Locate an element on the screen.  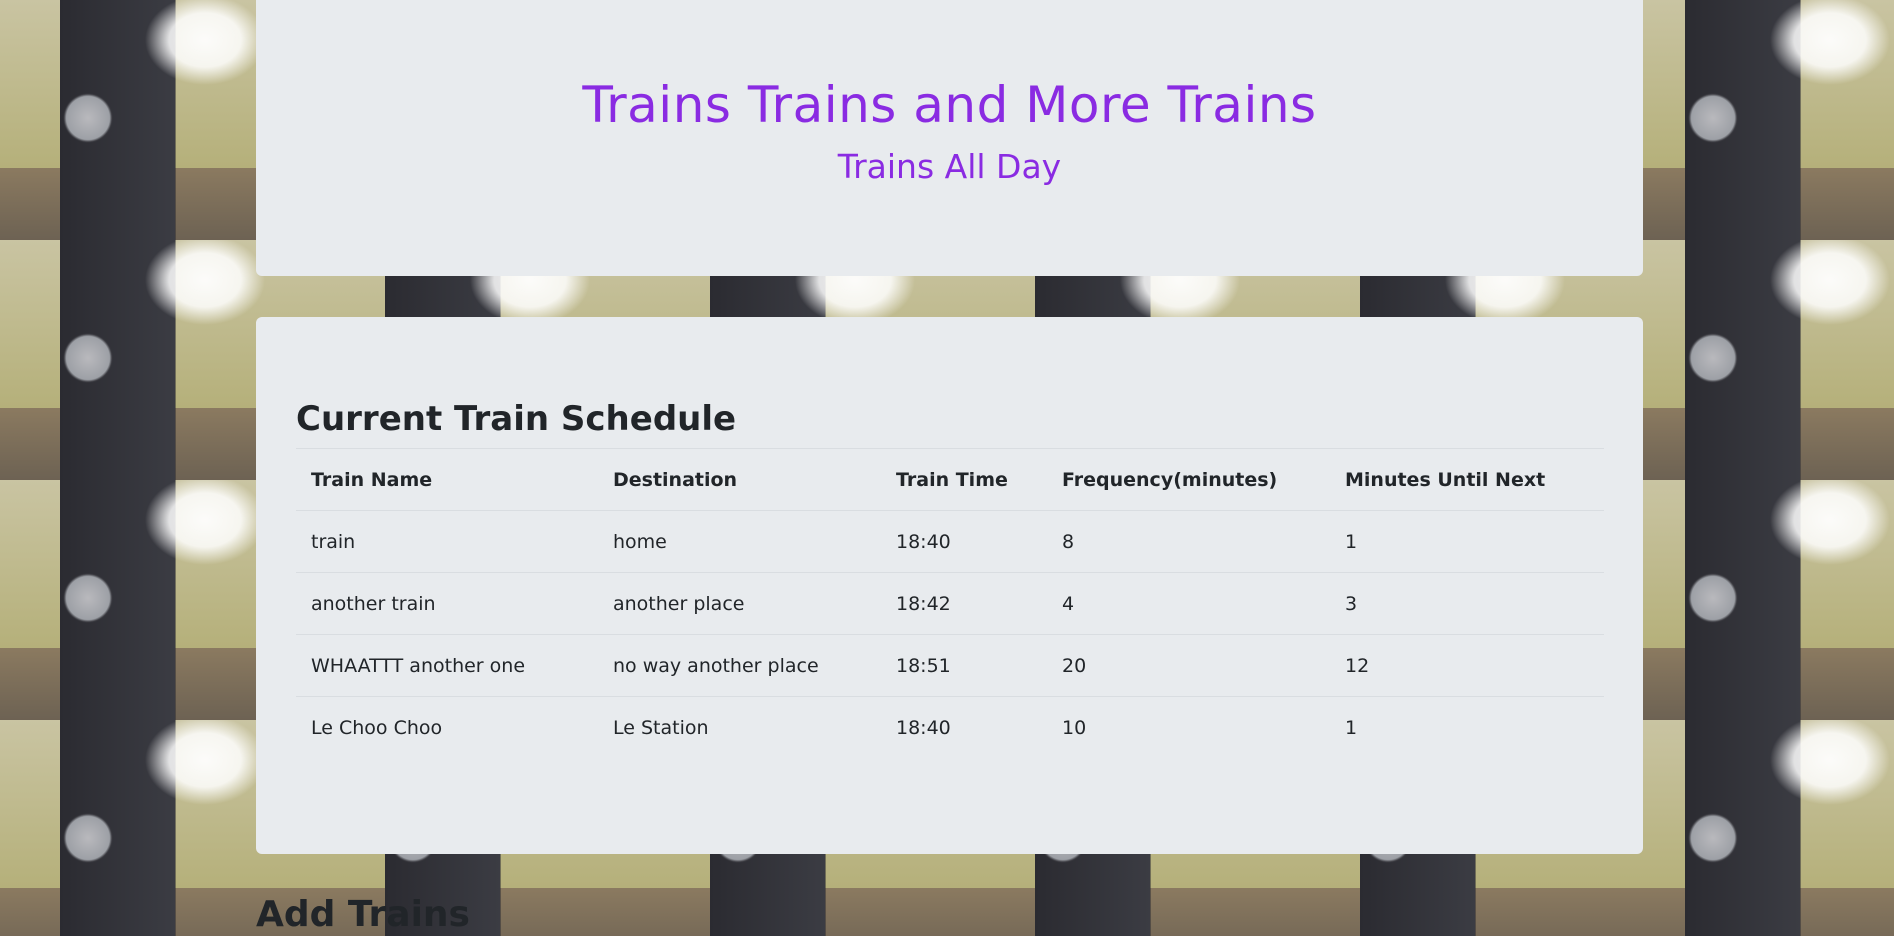
cell-train-name: another train is located at coordinates (447, 603).